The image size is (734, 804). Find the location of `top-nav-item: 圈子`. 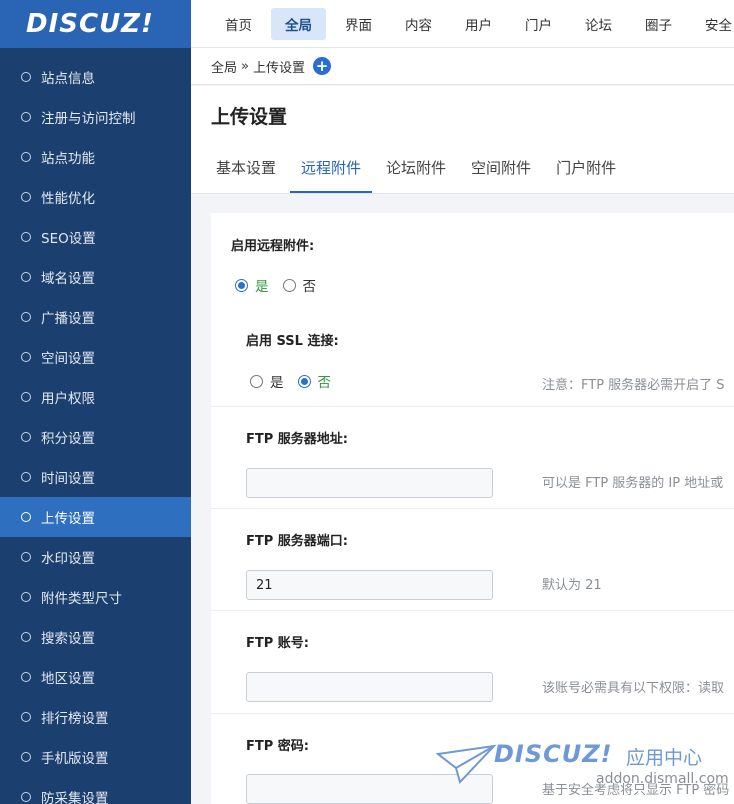

top-nav-item: 圈子 is located at coordinates (658, 24).